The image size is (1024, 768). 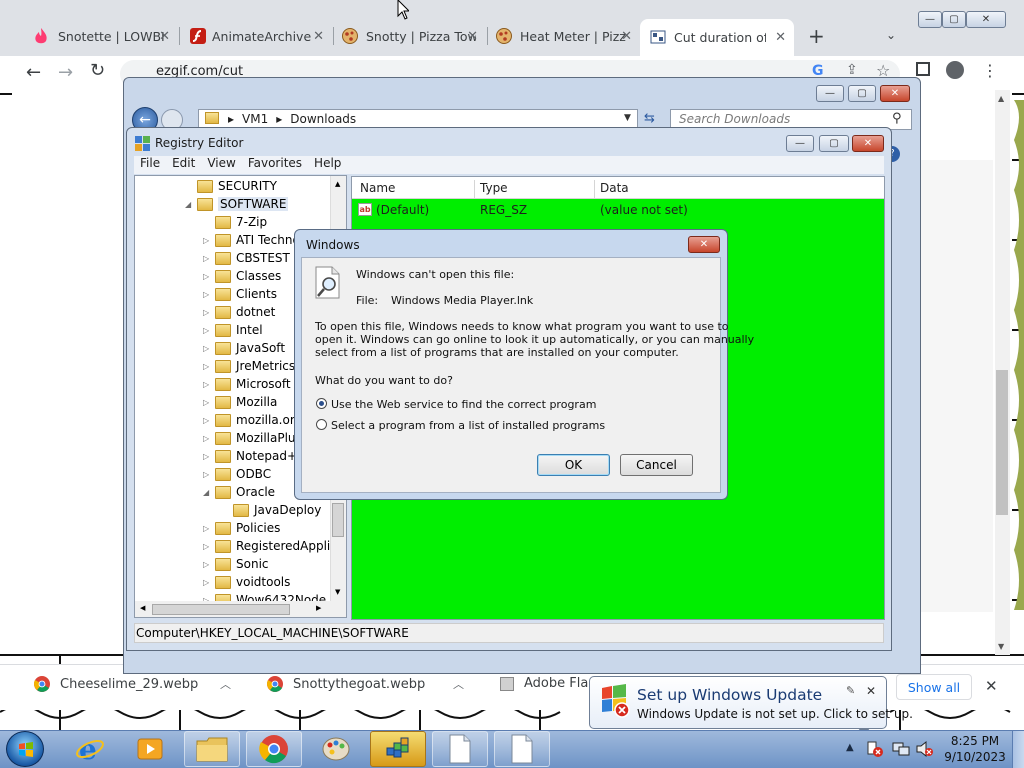 What do you see at coordinates (221, 165) in the screenshot?
I see `menu-view: View` at bounding box center [221, 165].